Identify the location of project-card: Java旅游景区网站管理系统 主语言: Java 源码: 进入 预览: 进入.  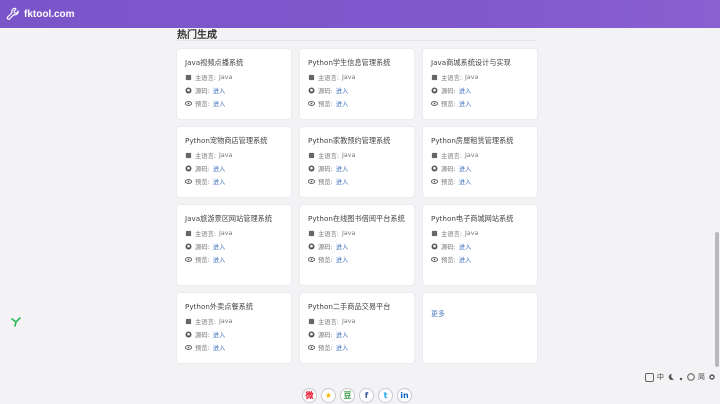
(234, 245).